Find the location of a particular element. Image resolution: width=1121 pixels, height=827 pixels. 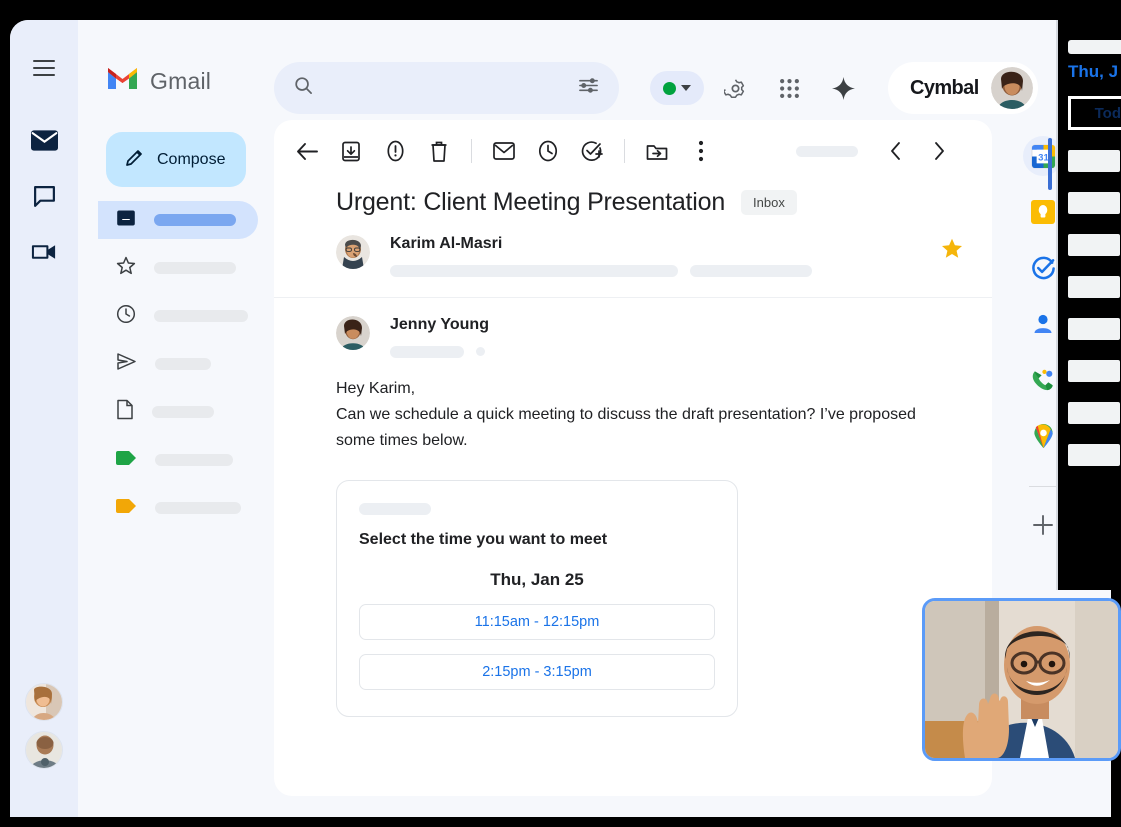

calendar-date: Thu, J is located at coordinates (1093, 71).